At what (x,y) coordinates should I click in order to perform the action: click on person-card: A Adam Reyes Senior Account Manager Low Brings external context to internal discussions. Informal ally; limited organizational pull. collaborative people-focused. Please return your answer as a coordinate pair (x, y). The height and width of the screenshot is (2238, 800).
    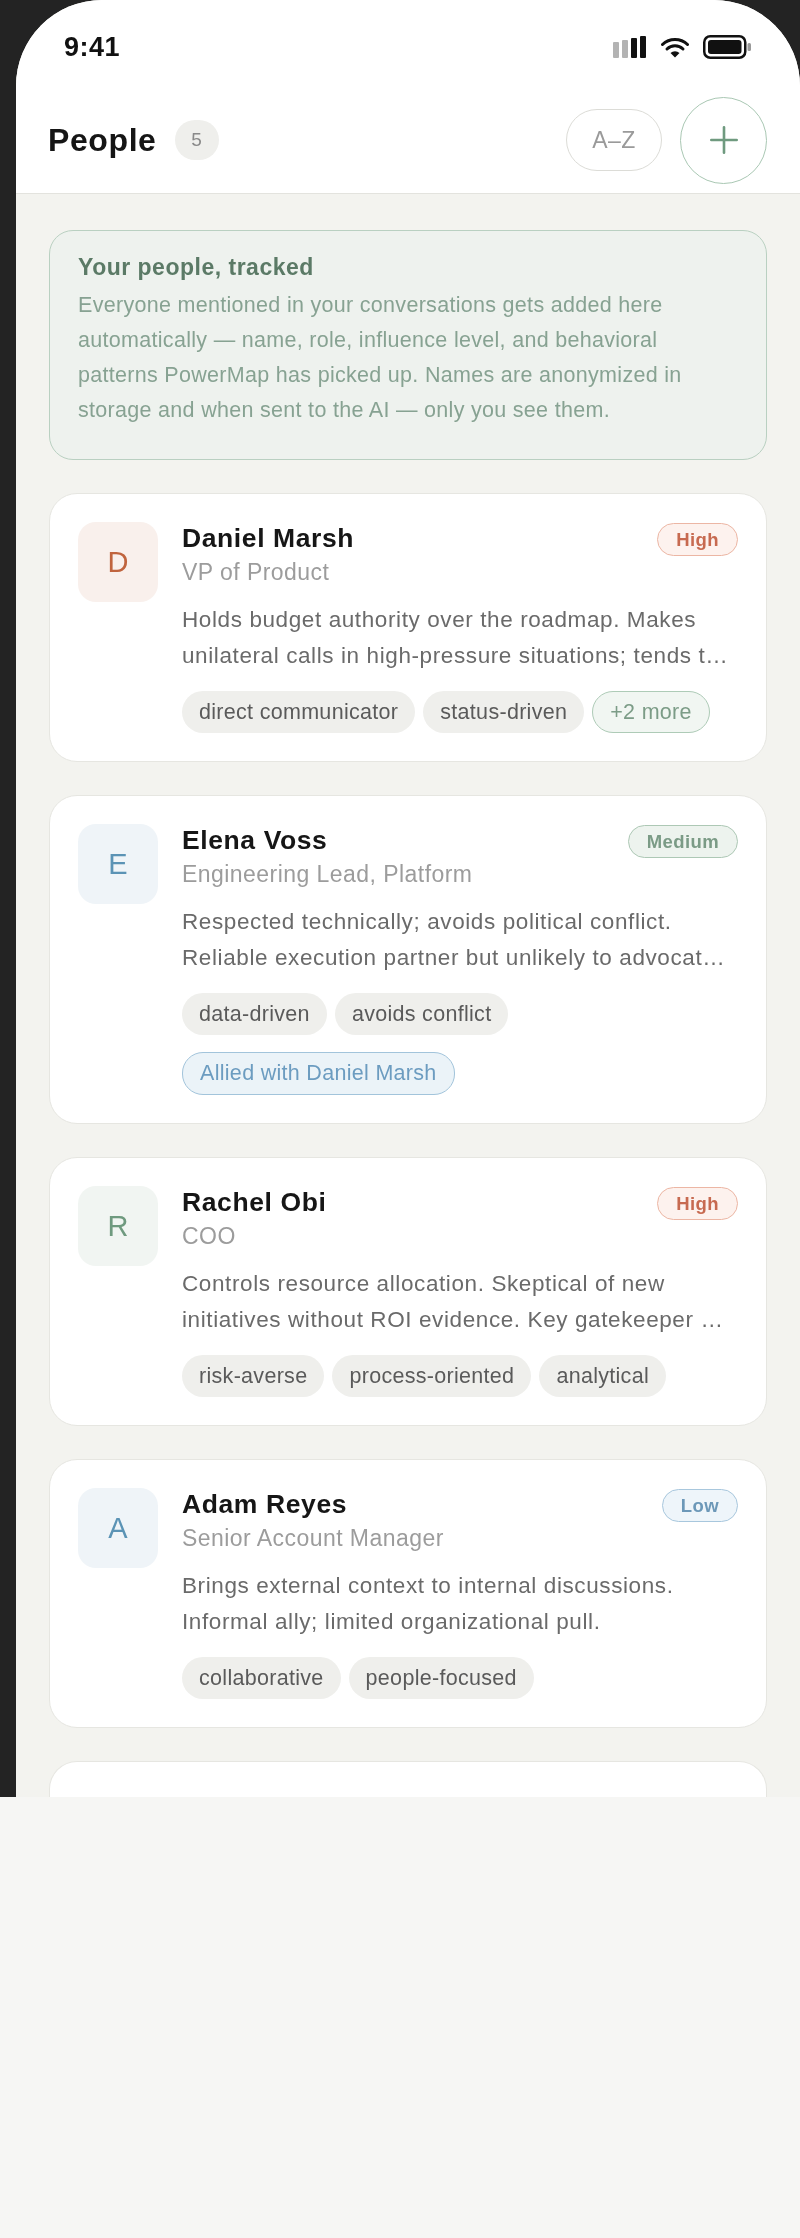
    Looking at the image, I should click on (408, 1593).